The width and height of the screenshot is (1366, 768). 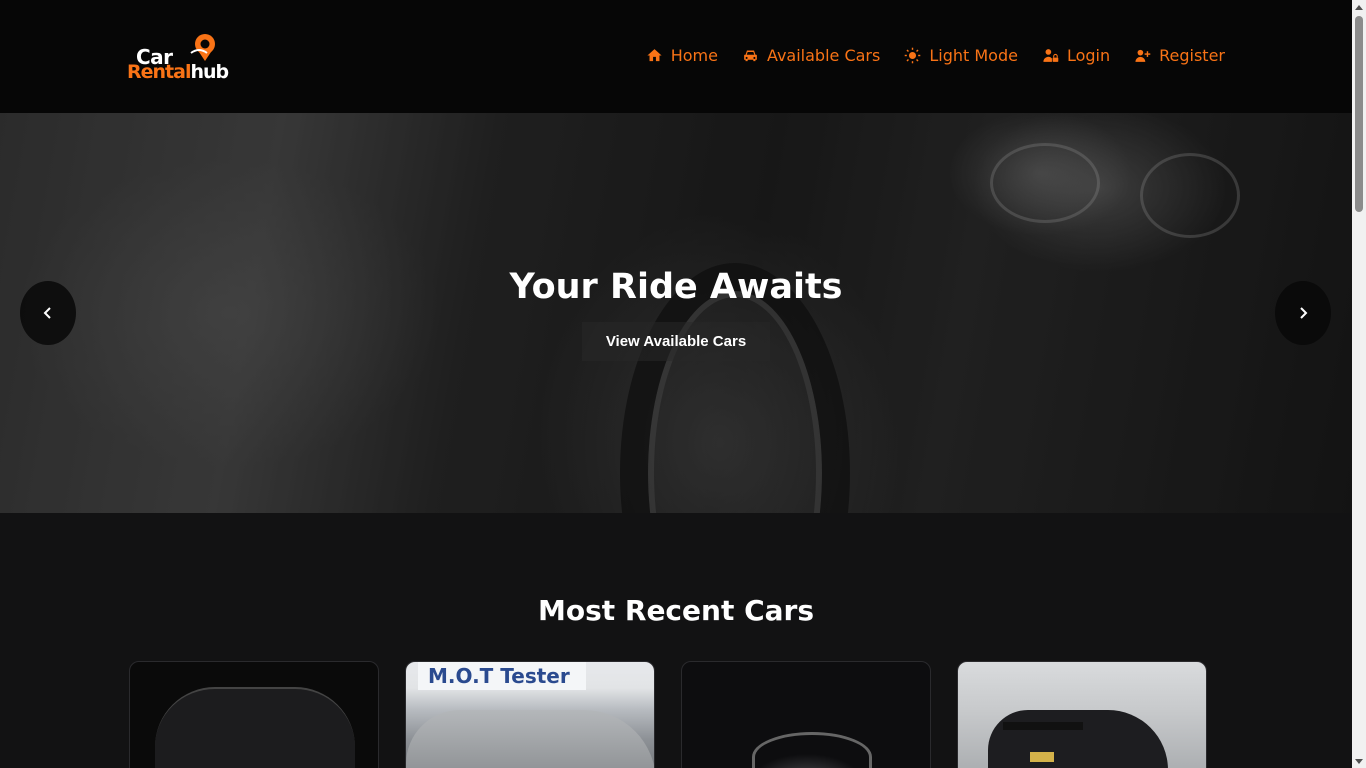 What do you see at coordinates (502, 676) in the screenshot?
I see `car-image-sign: M.O.T Tester` at bounding box center [502, 676].